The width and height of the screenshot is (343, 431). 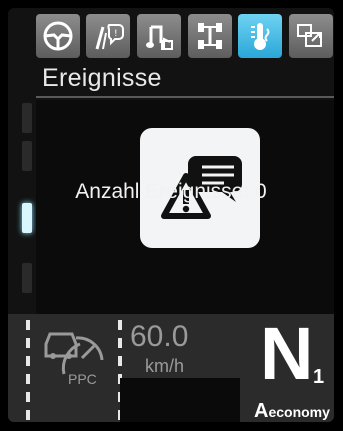 I want to click on blank-display-area, so click(x=180, y=400).